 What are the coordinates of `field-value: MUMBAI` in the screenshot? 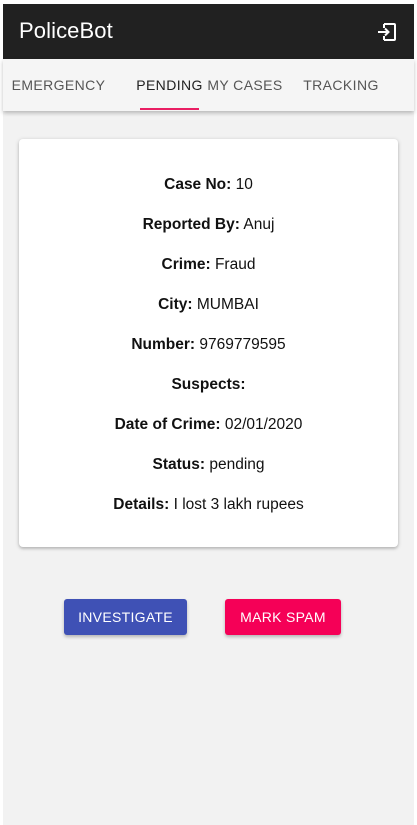 It's located at (227, 304).